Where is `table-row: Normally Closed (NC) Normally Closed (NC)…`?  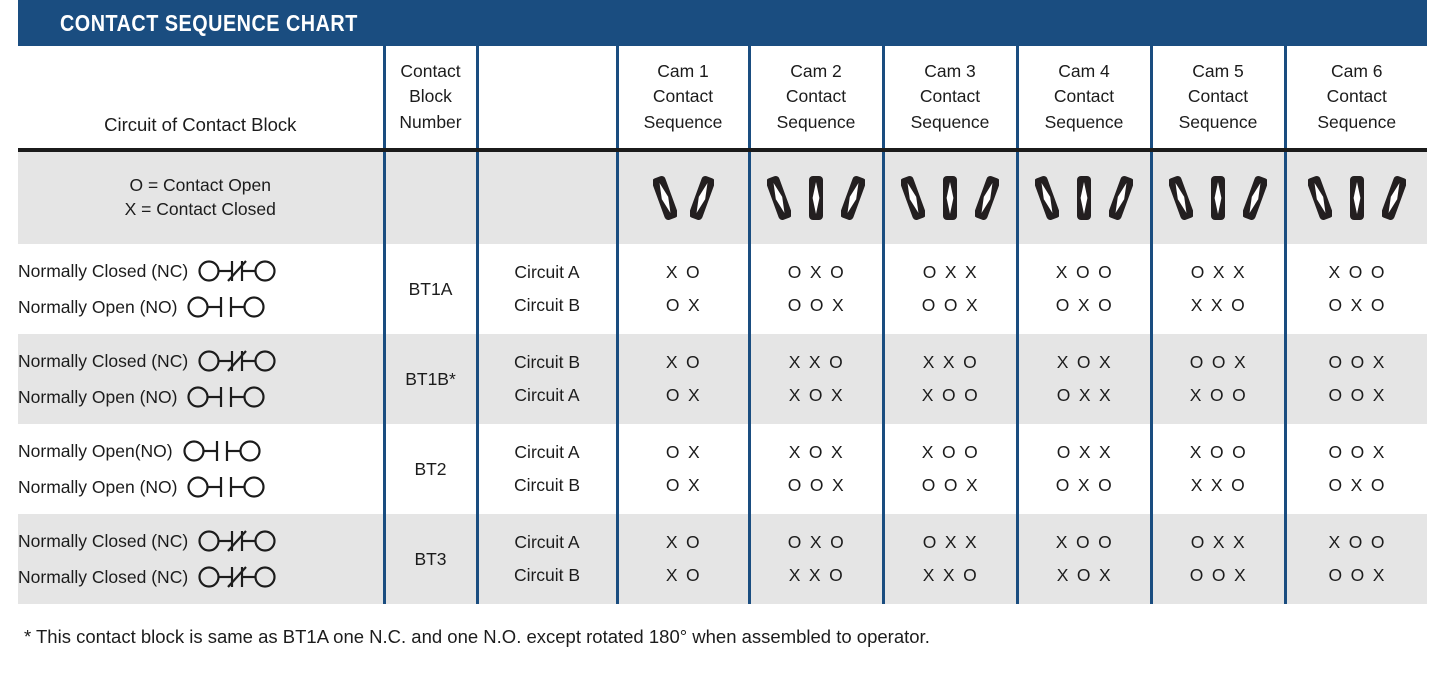 table-row: Normally Closed (NC) Normally Closed (NC)… is located at coordinates (722, 559).